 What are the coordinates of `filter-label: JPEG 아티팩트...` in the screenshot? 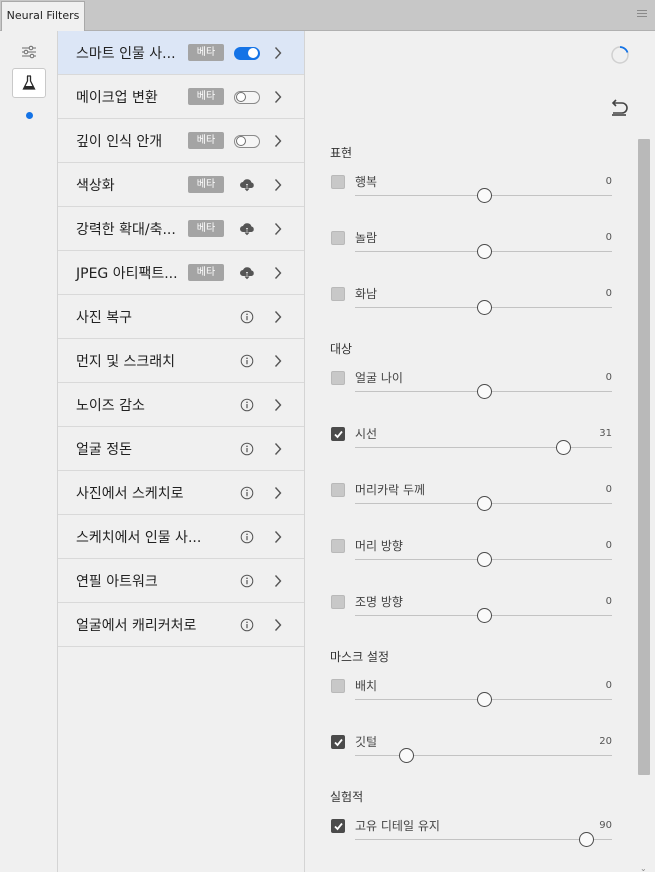 It's located at (127, 273).